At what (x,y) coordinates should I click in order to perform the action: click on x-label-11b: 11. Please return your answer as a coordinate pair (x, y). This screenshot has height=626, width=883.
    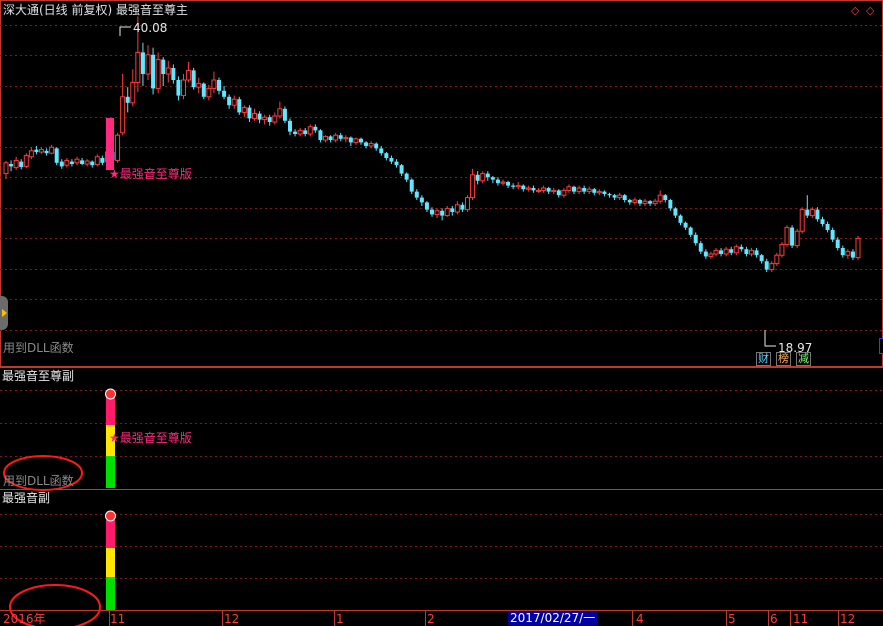
    Looking at the image, I should click on (801, 619).